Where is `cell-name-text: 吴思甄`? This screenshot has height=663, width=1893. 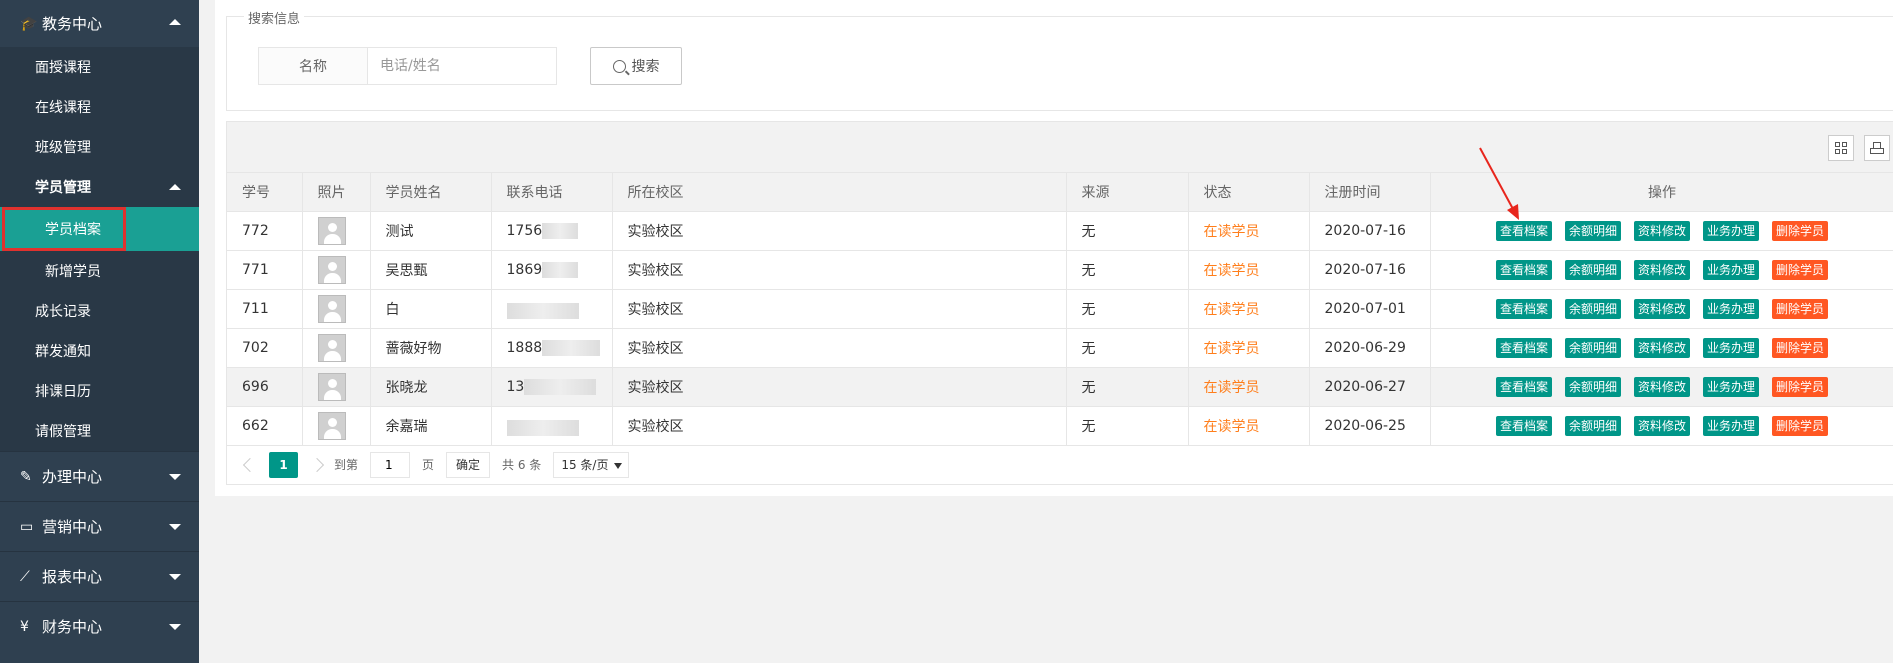
cell-name-text: 吴思甄 is located at coordinates (406, 270).